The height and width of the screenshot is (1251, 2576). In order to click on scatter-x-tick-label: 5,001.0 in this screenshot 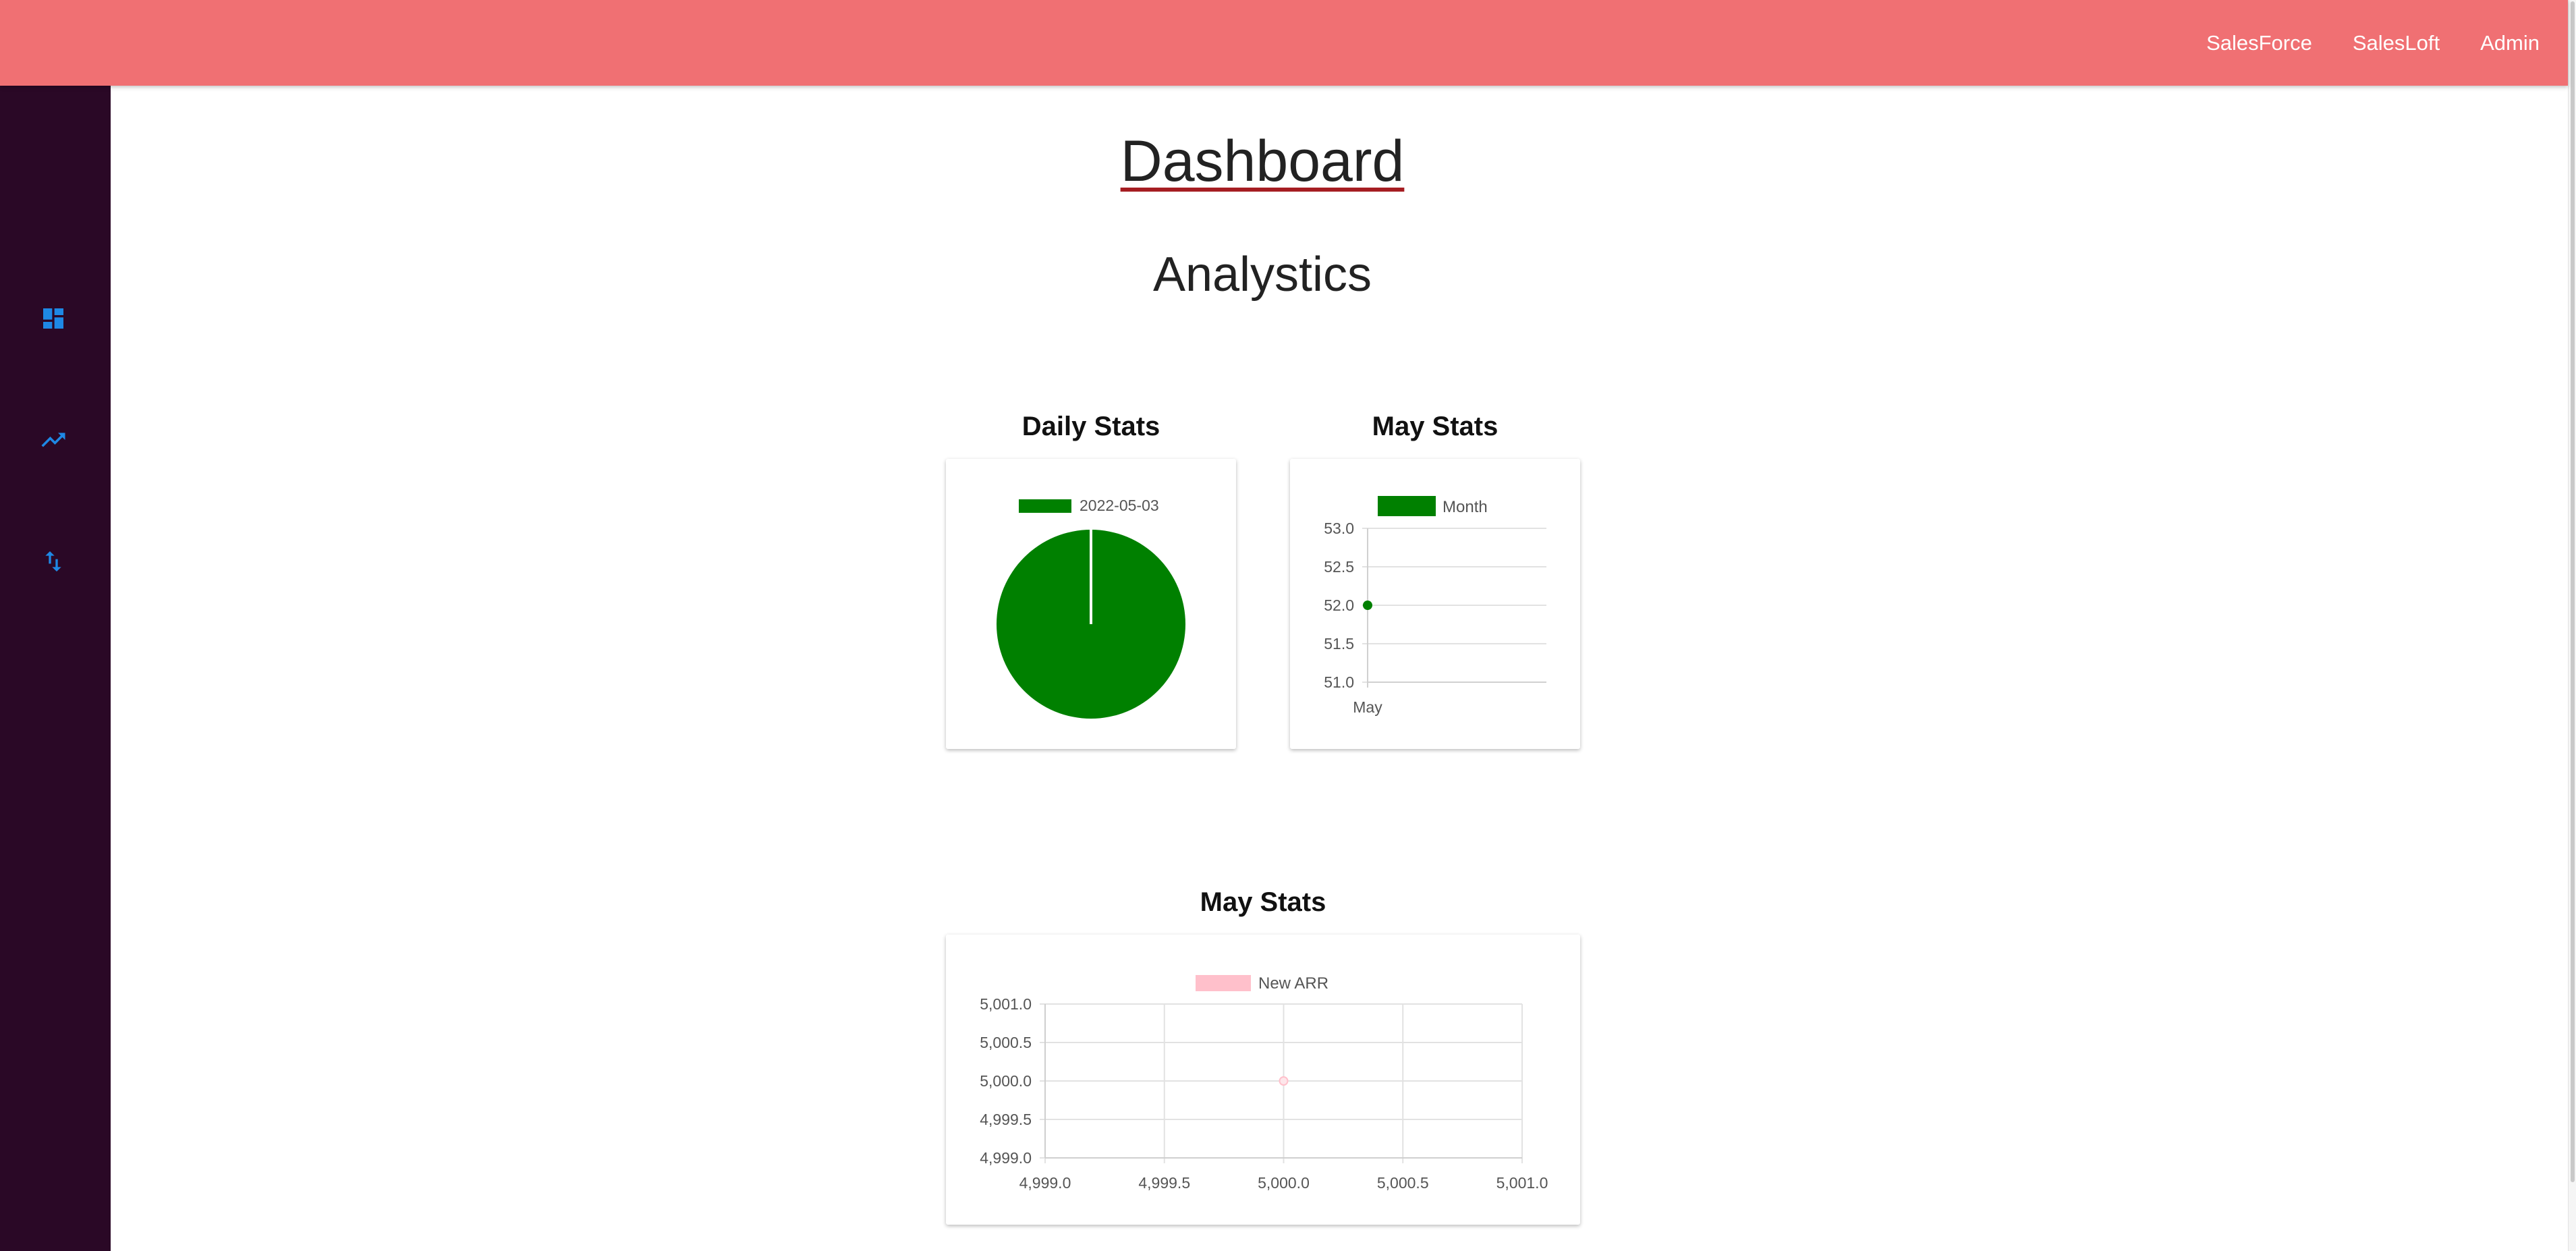, I will do `click(1522, 1183)`.